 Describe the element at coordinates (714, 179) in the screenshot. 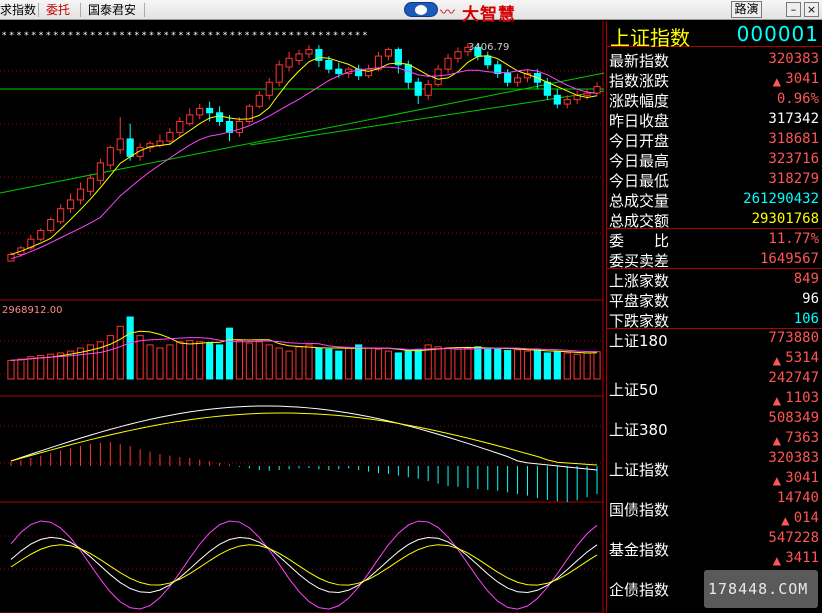

I see `quote-row: 今日最低 318279` at that location.